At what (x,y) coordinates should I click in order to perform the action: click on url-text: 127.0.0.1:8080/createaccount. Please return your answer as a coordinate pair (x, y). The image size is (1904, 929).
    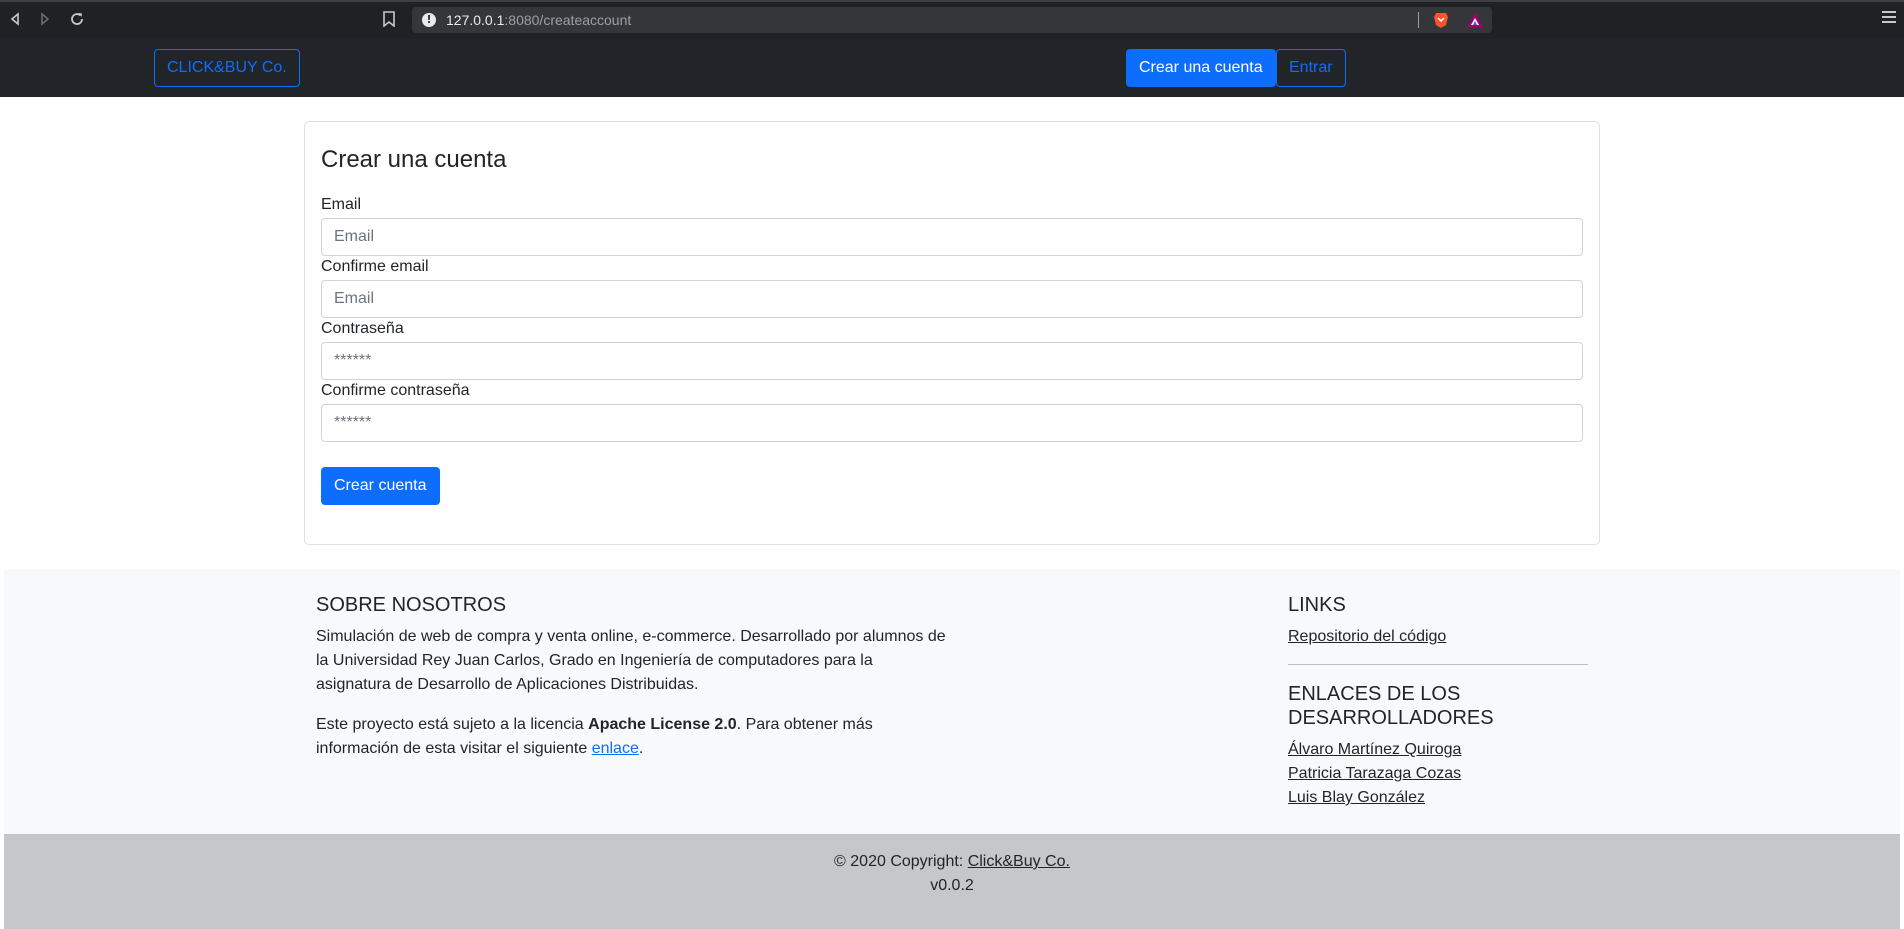
    Looking at the image, I should click on (538, 20).